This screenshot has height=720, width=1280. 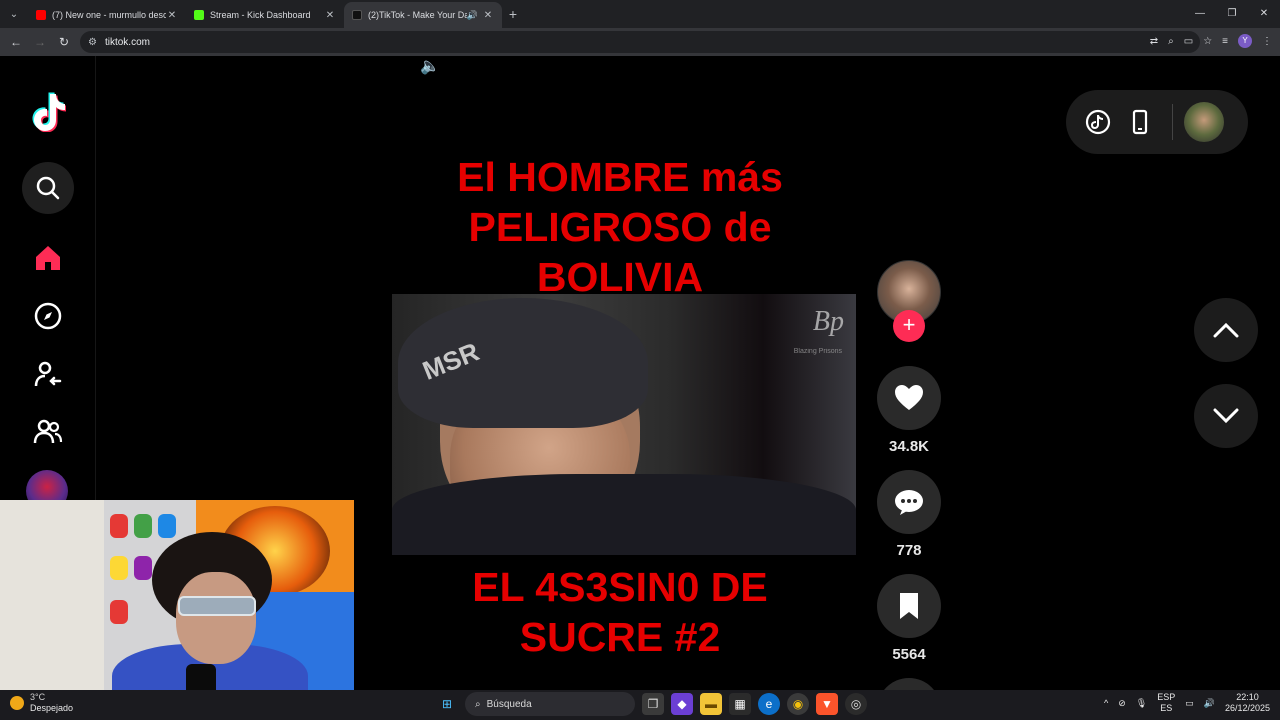 What do you see at coordinates (14, 14) in the screenshot?
I see `tab-search-icon: ⌄` at bounding box center [14, 14].